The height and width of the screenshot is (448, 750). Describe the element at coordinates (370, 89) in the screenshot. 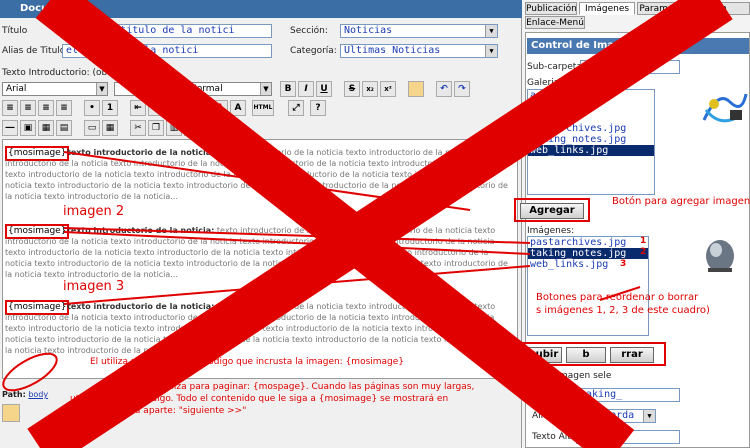

I see `subscript-button: x₂` at that location.